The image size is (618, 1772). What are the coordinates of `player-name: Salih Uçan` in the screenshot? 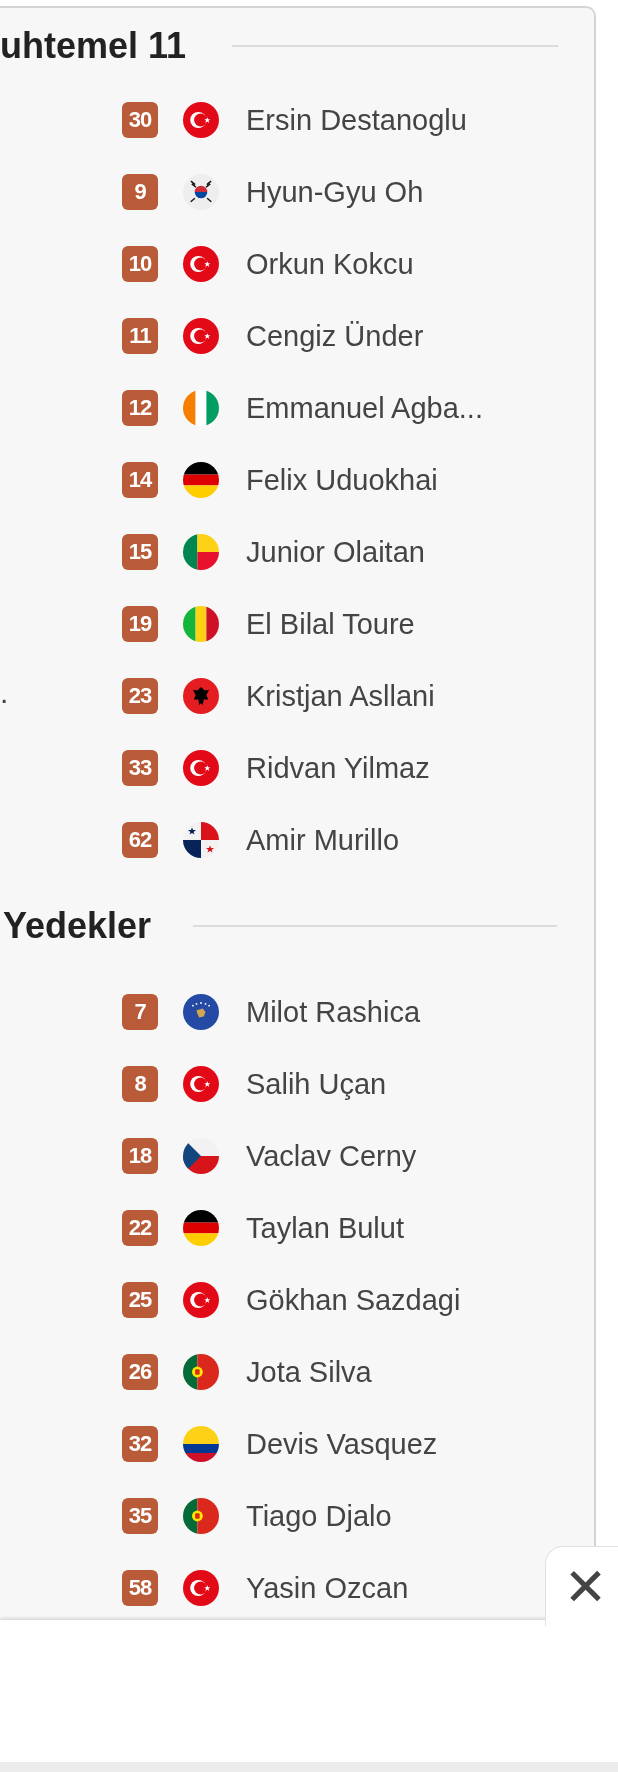 It's located at (316, 1084).